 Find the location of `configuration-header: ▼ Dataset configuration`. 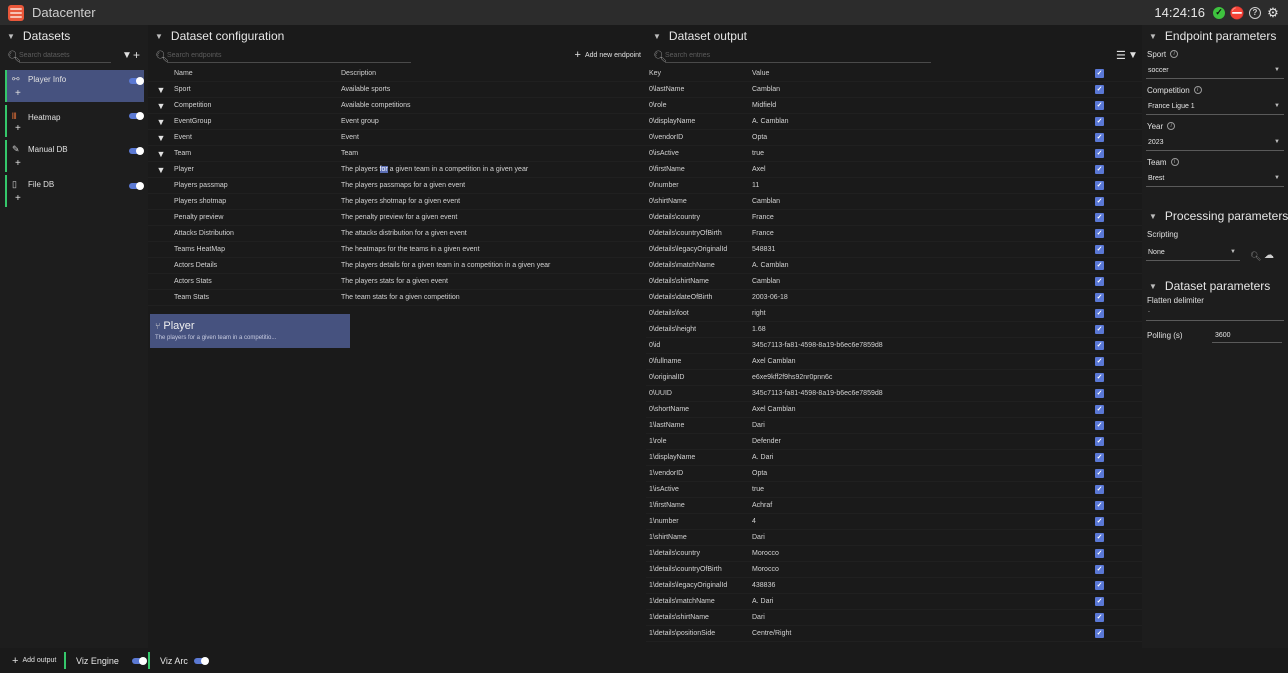

configuration-header: ▼ Dataset configuration is located at coordinates (397, 36).